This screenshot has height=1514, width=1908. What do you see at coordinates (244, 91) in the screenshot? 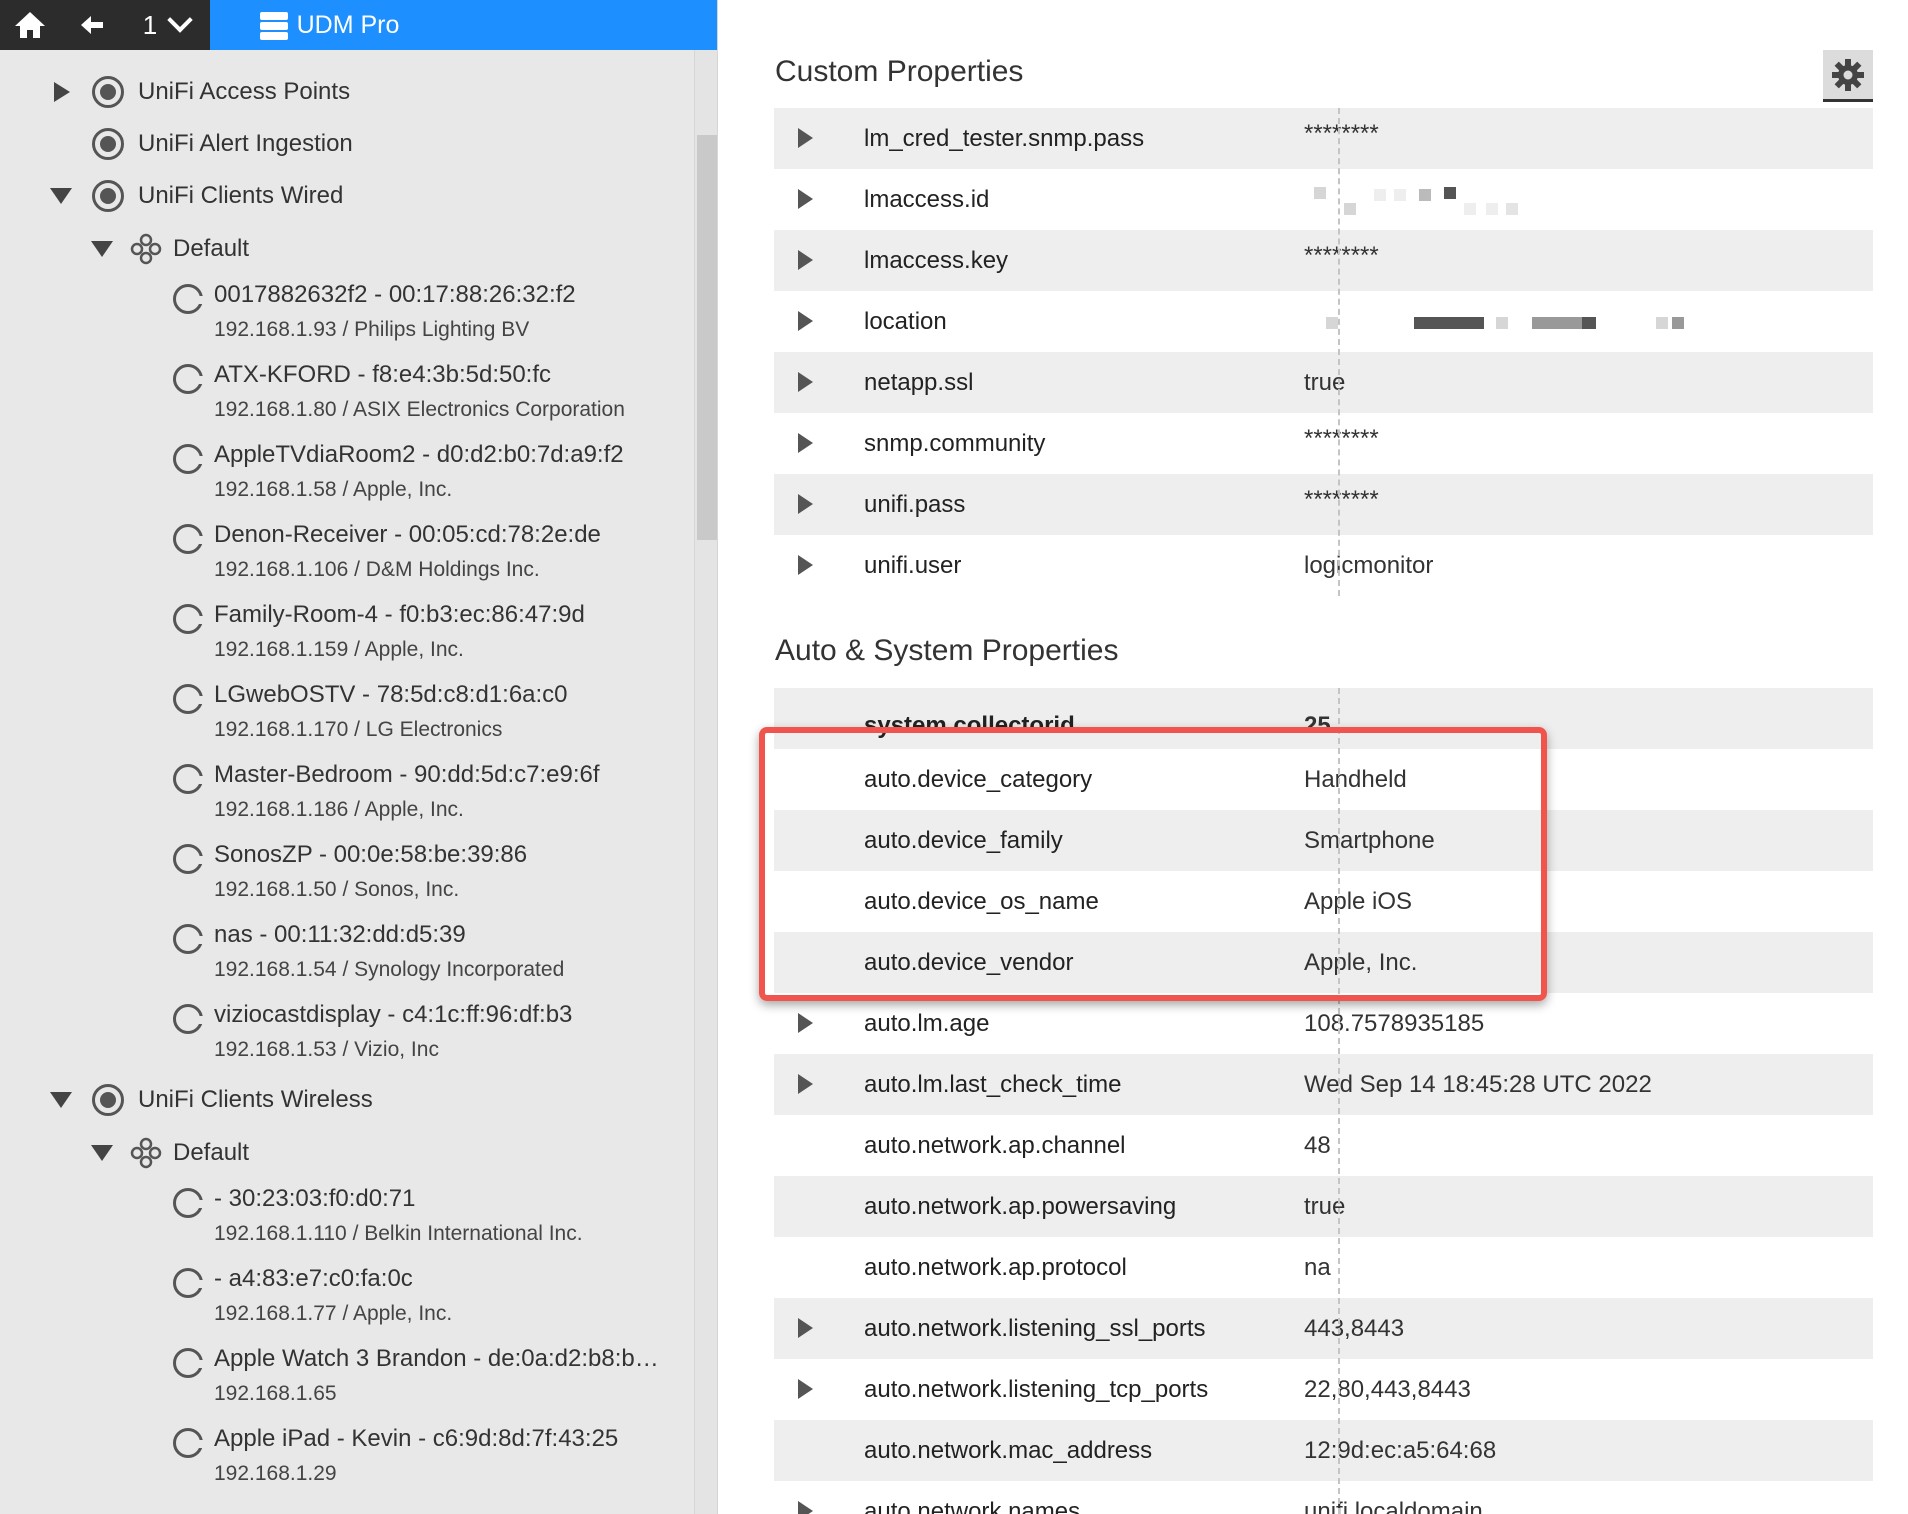
I see `tree-group-label: UniFi Access Points` at bounding box center [244, 91].